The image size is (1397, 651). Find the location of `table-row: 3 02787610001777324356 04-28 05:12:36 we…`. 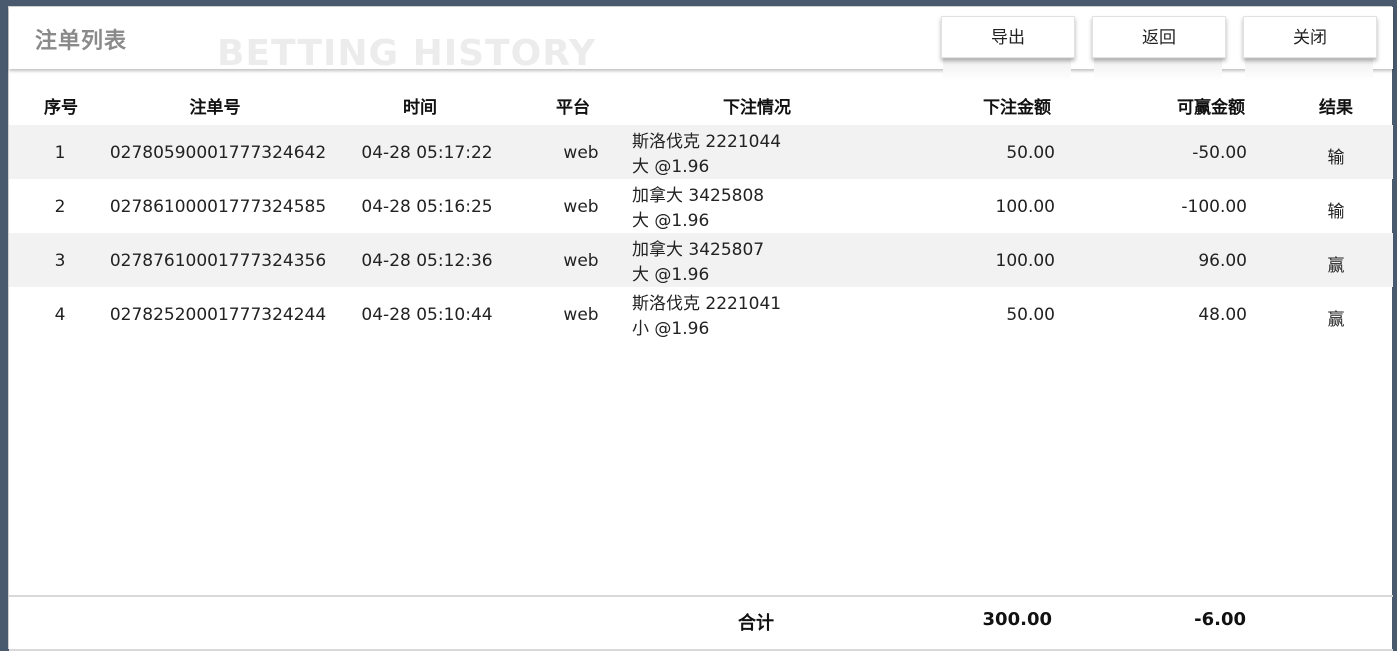

table-row: 3 02787610001777324356 04-28 05:12:36 we… is located at coordinates (701, 260).